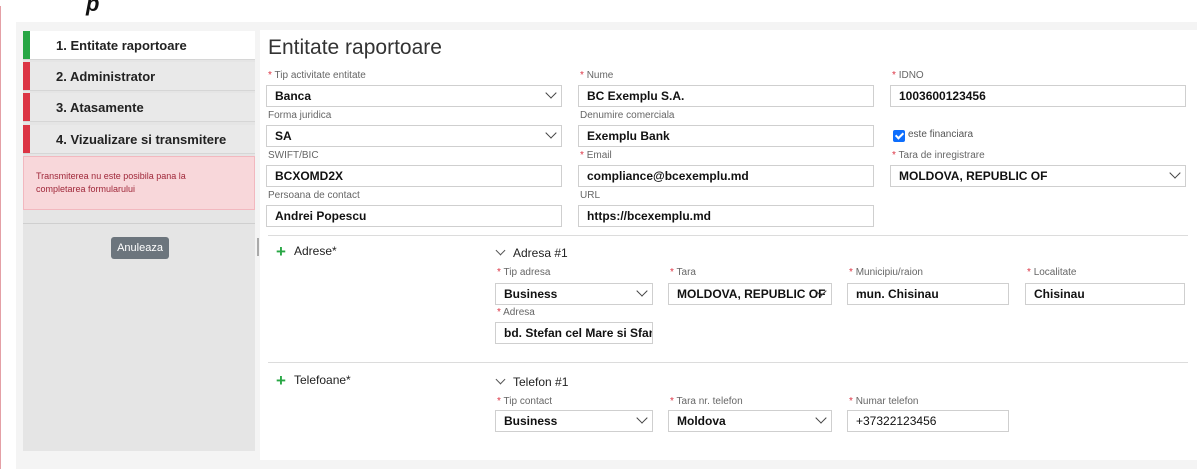  I want to click on denumire-comerciala-input: Exemplu Bank, so click(726, 136).